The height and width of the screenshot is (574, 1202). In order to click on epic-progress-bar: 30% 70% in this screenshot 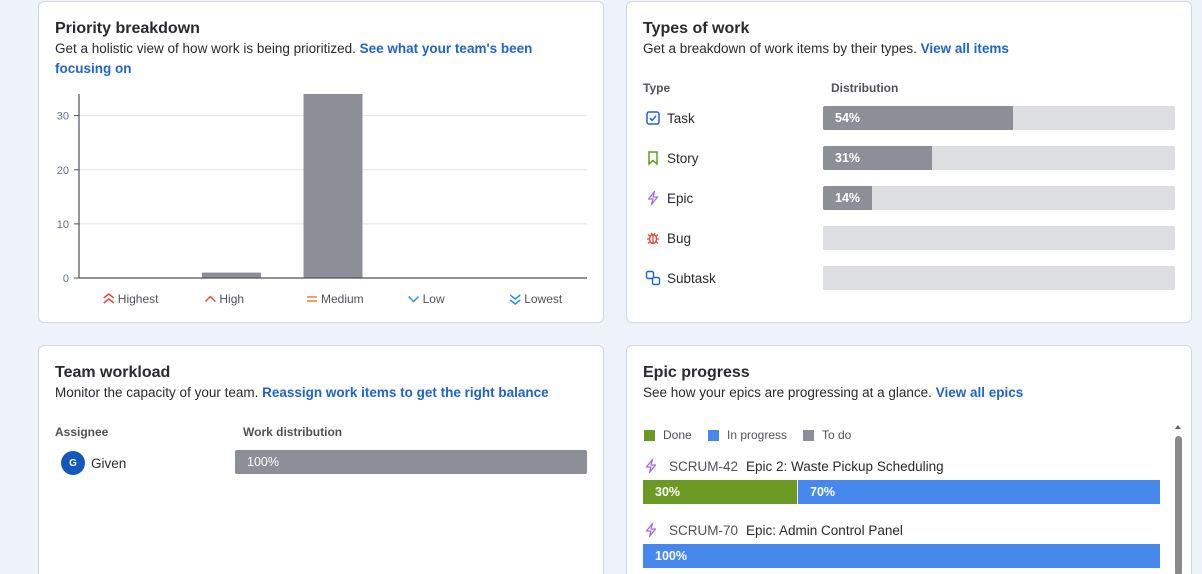, I will do `click(901, 492)`.